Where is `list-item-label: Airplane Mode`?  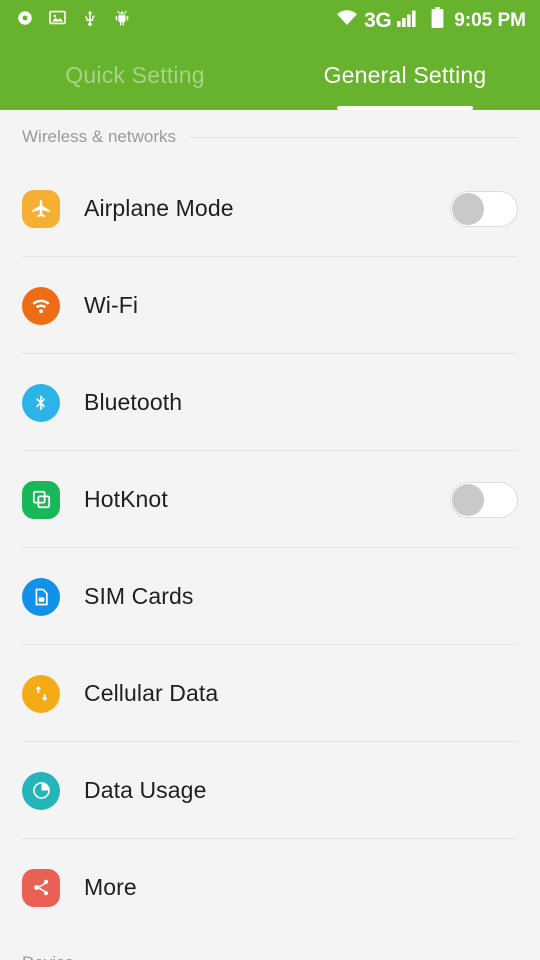
list-item-label: Airplane Mode is located at coordinates (159, 208).